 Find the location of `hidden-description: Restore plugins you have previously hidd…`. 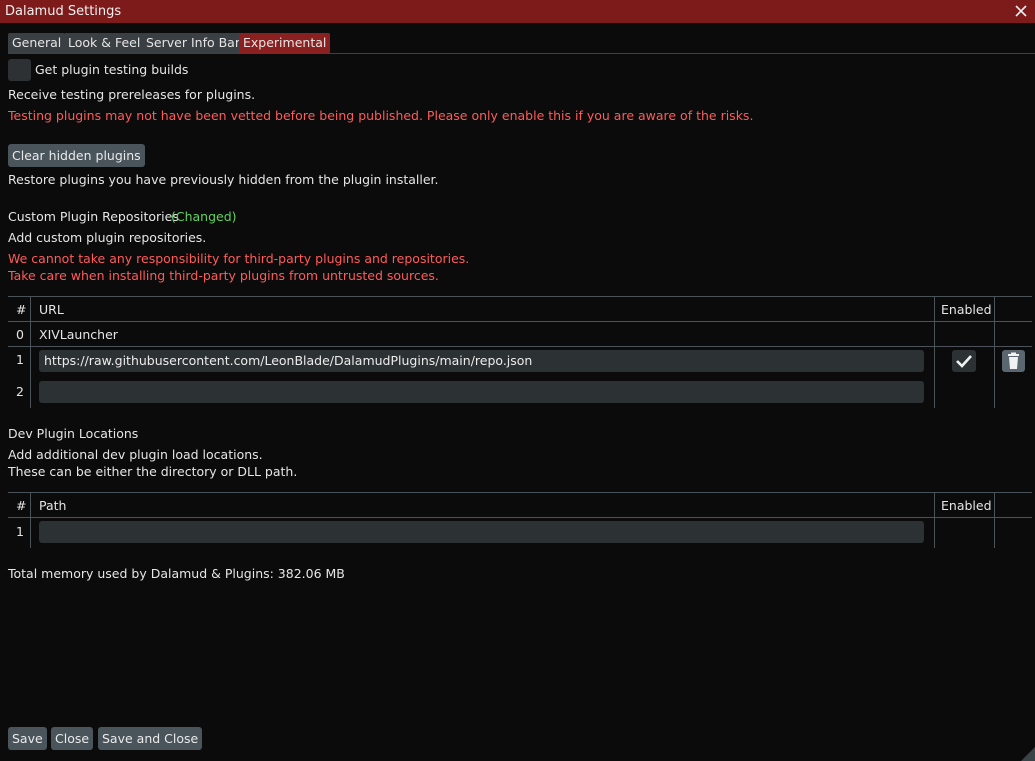

hidden-description: Restore plugins you have previously hidd… is located at coordinates (223, 179).